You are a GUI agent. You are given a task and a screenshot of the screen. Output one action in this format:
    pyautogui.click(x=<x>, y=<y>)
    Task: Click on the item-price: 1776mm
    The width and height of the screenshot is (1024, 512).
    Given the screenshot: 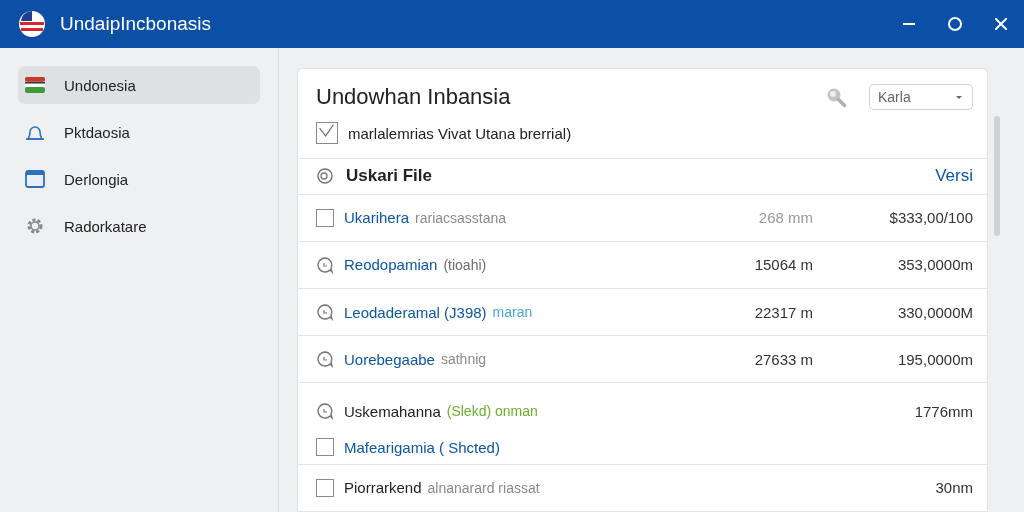 What is the action you would take?
    pyautogui.click(x=943, y=411)
    